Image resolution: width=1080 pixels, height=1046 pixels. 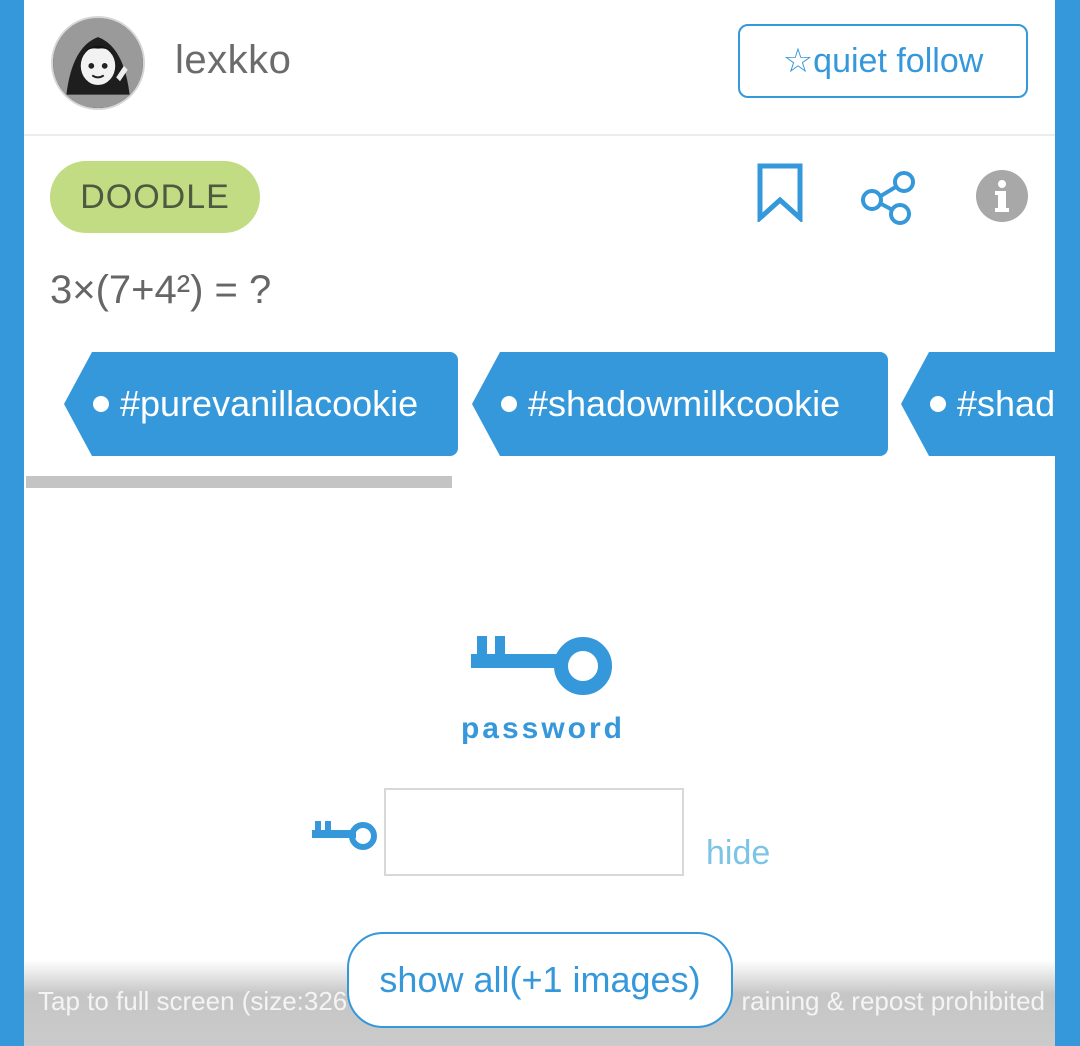 What do you see at coordinates (540, 980) in the screenshot?
I see `show-all-button: show all(+1 images)` at bounding box center [540, 980].